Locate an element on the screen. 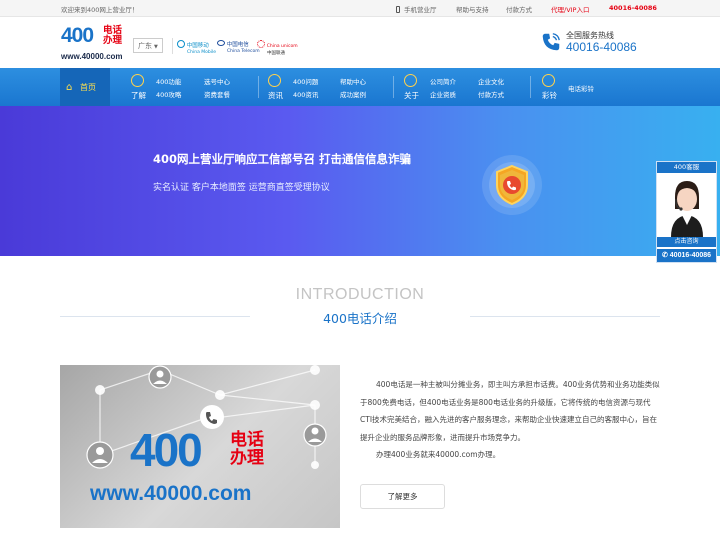  payment-link: 付款方式 is located at coordinates (519, 9).